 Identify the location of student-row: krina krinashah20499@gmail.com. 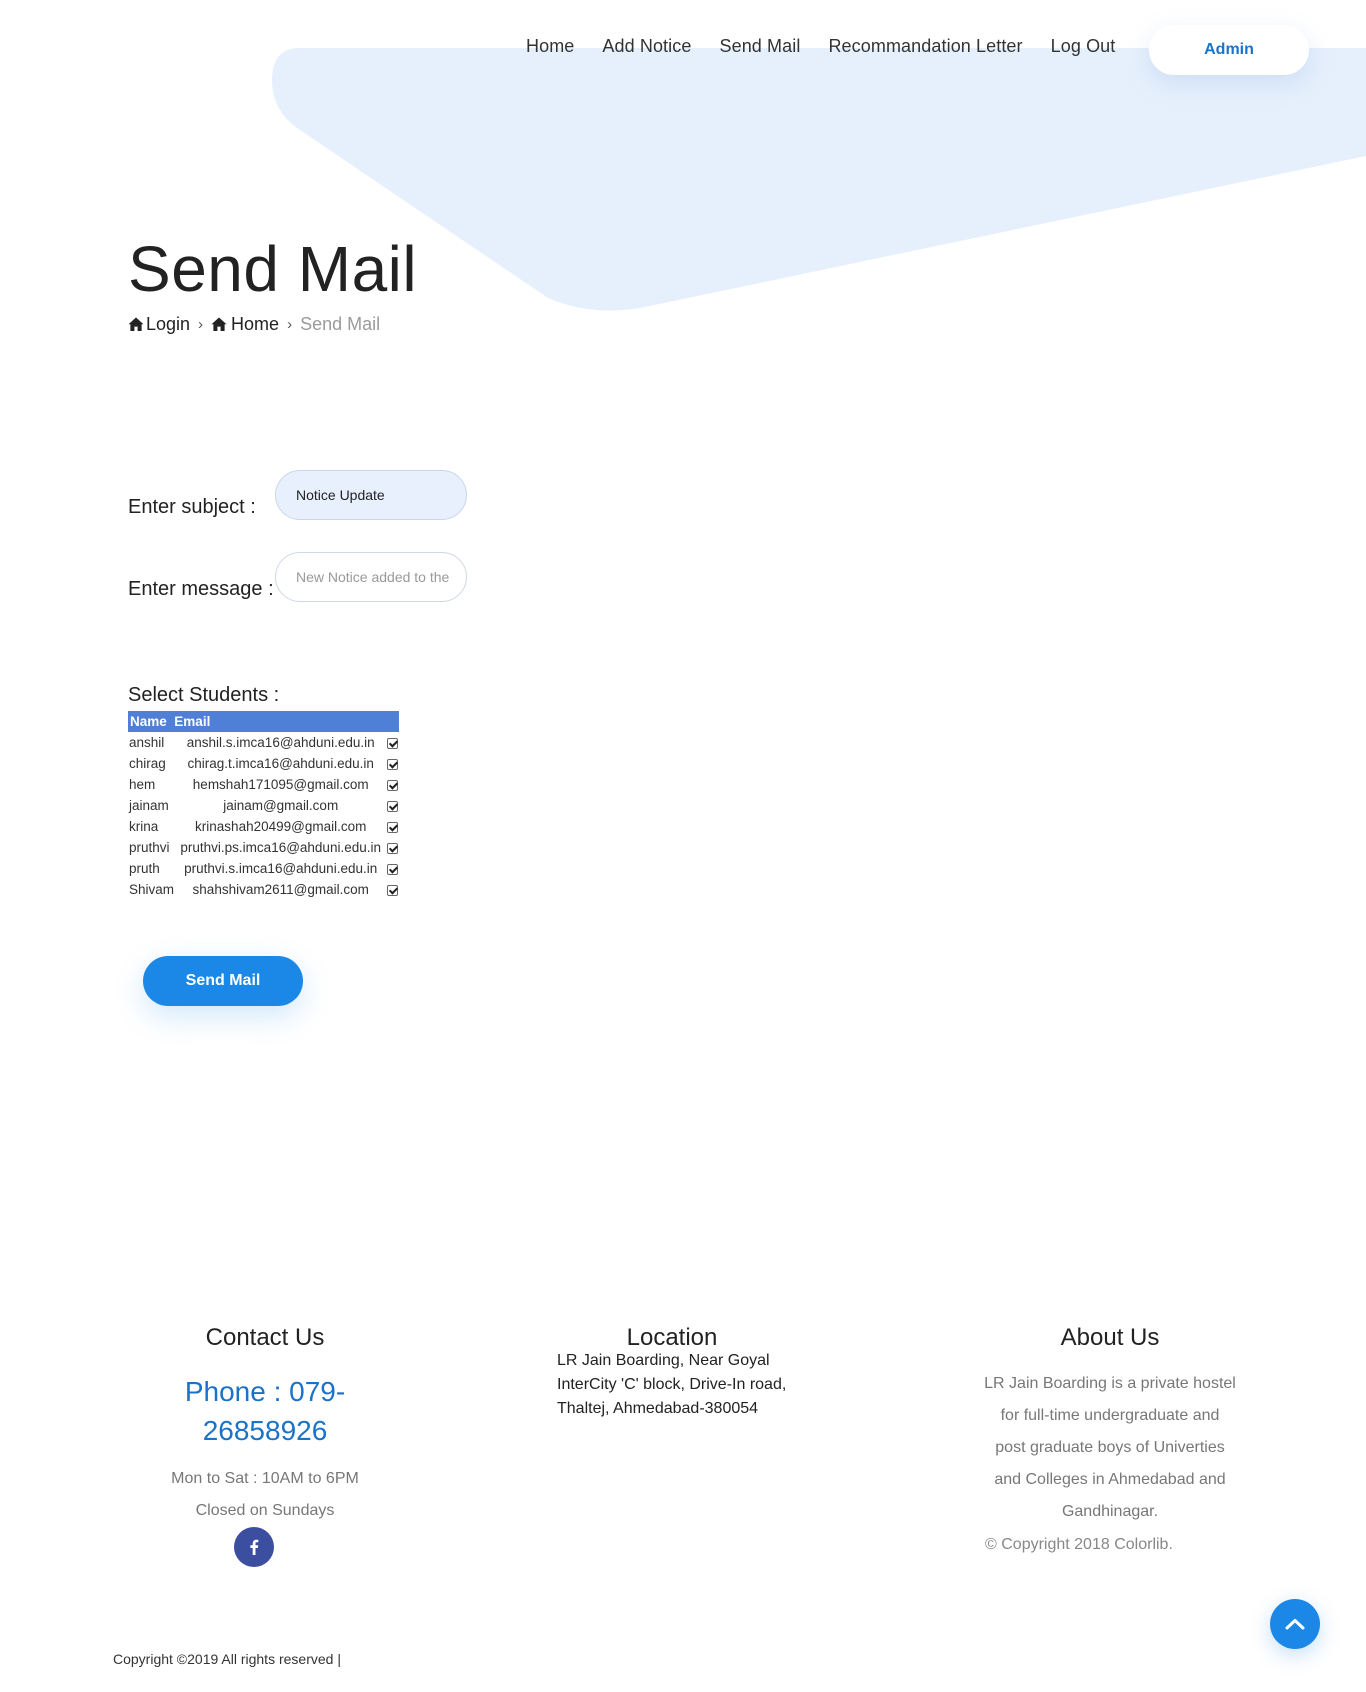
(263, 826).